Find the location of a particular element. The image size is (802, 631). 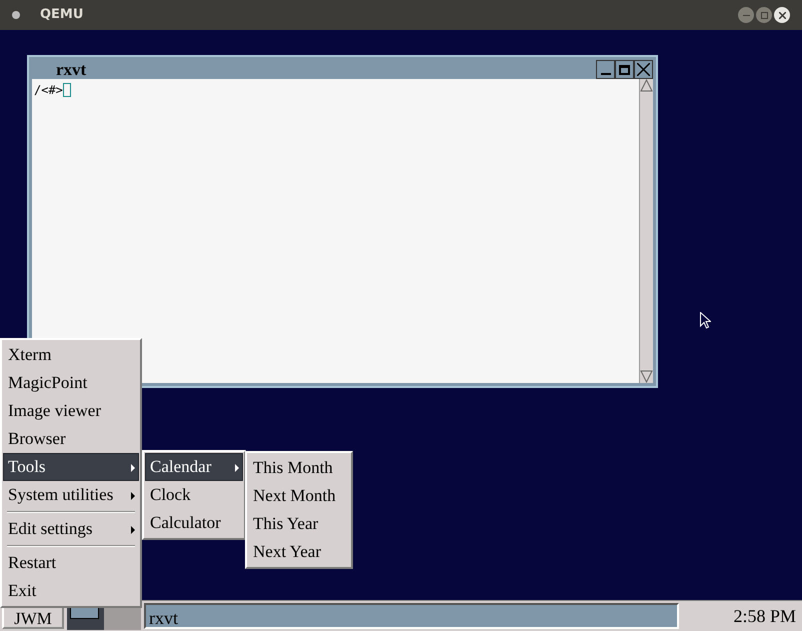

text-cursor is located at coordinates (66, 90).